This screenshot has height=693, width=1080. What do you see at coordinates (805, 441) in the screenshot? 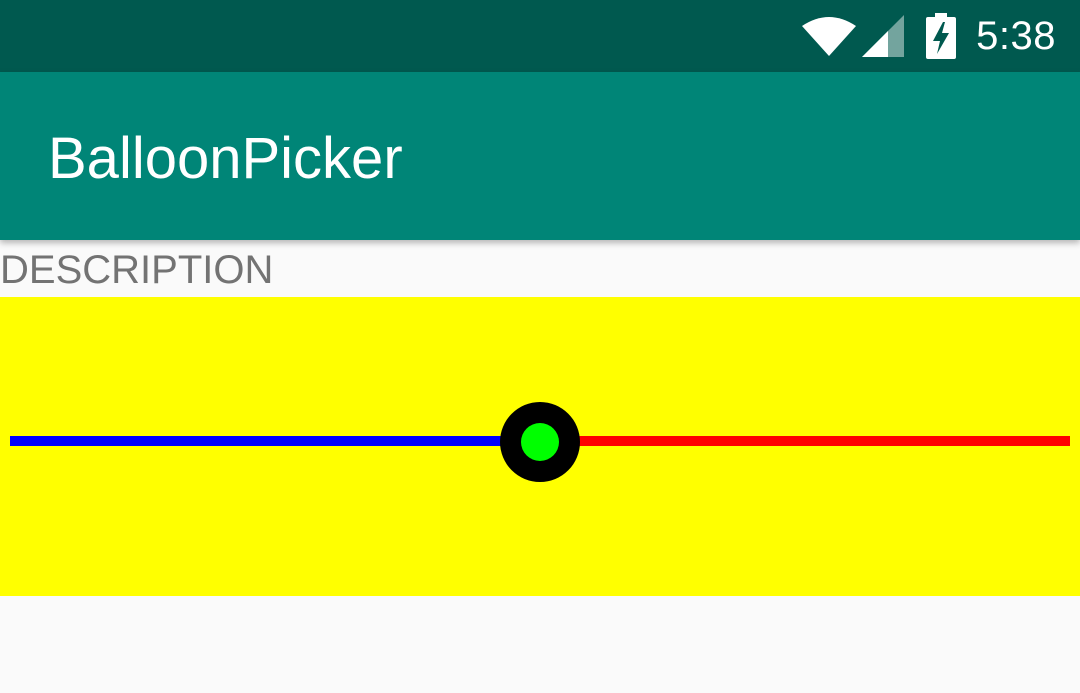
I see `slider-track-after` at bounding box center [805, 441].